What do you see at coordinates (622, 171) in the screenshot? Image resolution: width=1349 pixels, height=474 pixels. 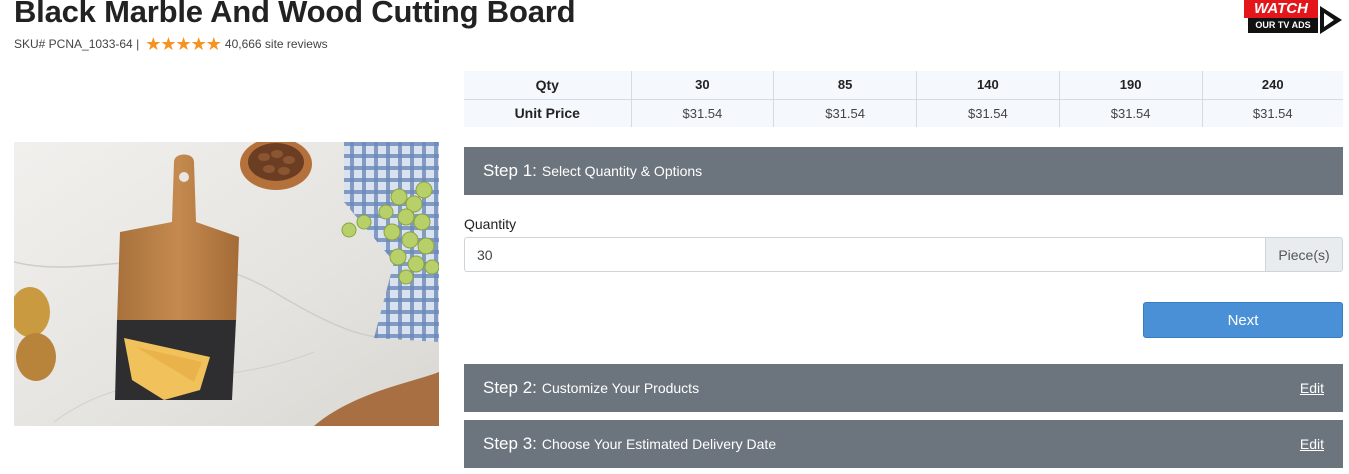 I see `step-label: Select Quantity & Options` at bounding box center [622, 171].